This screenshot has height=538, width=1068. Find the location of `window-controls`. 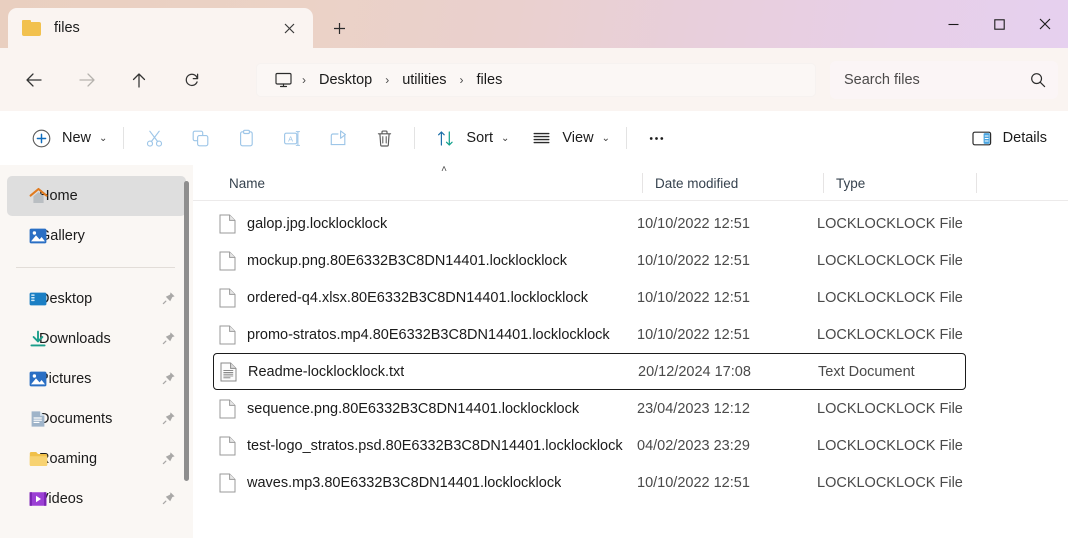

window-controls is located at coordinates (999, 24).